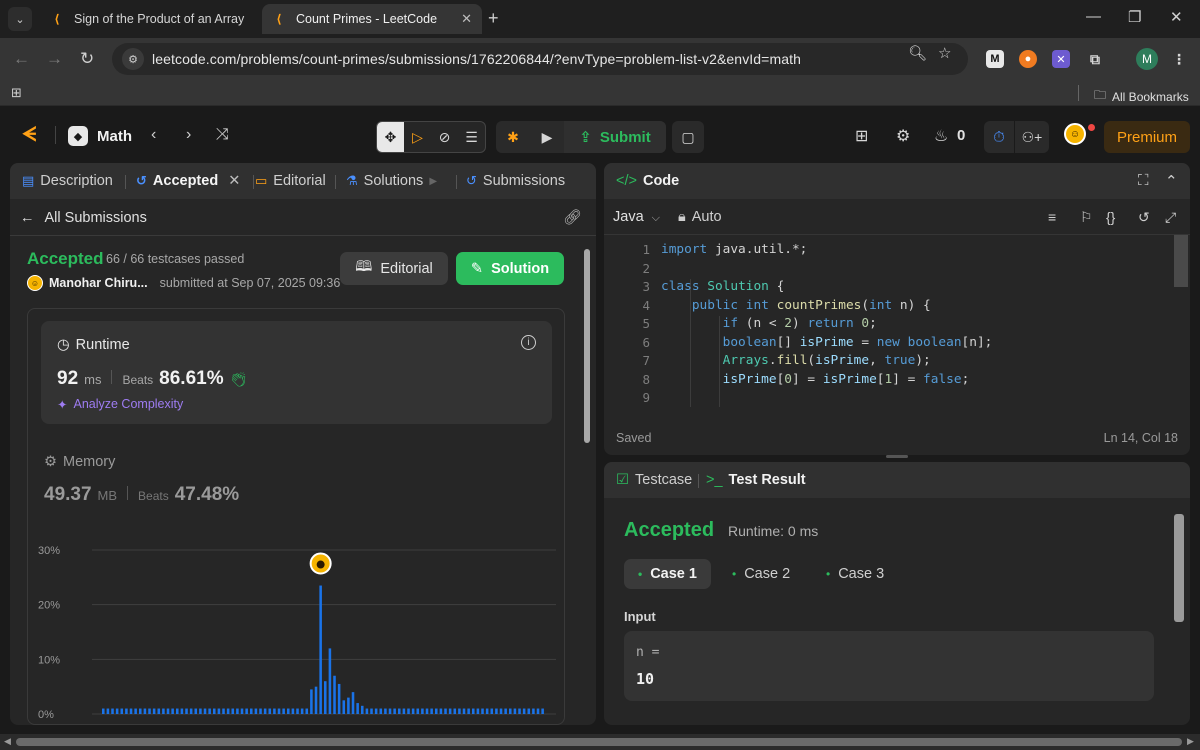 Image resolution: width=1200 pixels, height=750 pixels. I want to click on tab-test-result: >_ Test Result, so click(756, 480).